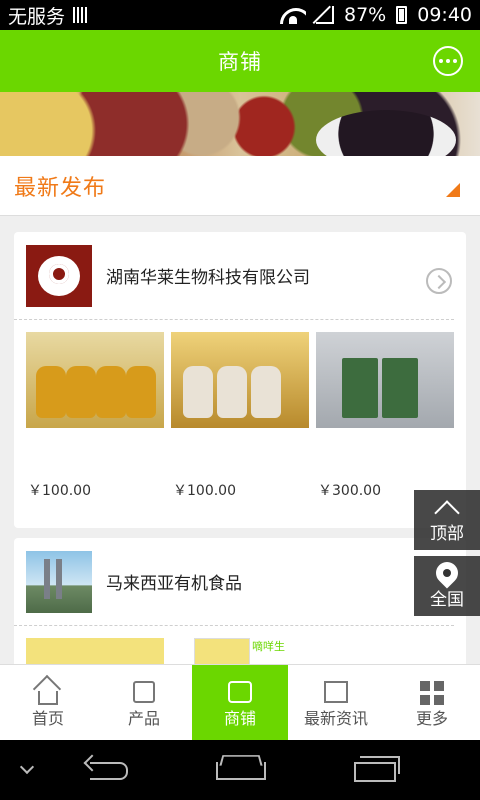 The image size is (480, 800). I want to click on shop-card: 马来西亚有机食品 嘀咩生, so click(240, 601).